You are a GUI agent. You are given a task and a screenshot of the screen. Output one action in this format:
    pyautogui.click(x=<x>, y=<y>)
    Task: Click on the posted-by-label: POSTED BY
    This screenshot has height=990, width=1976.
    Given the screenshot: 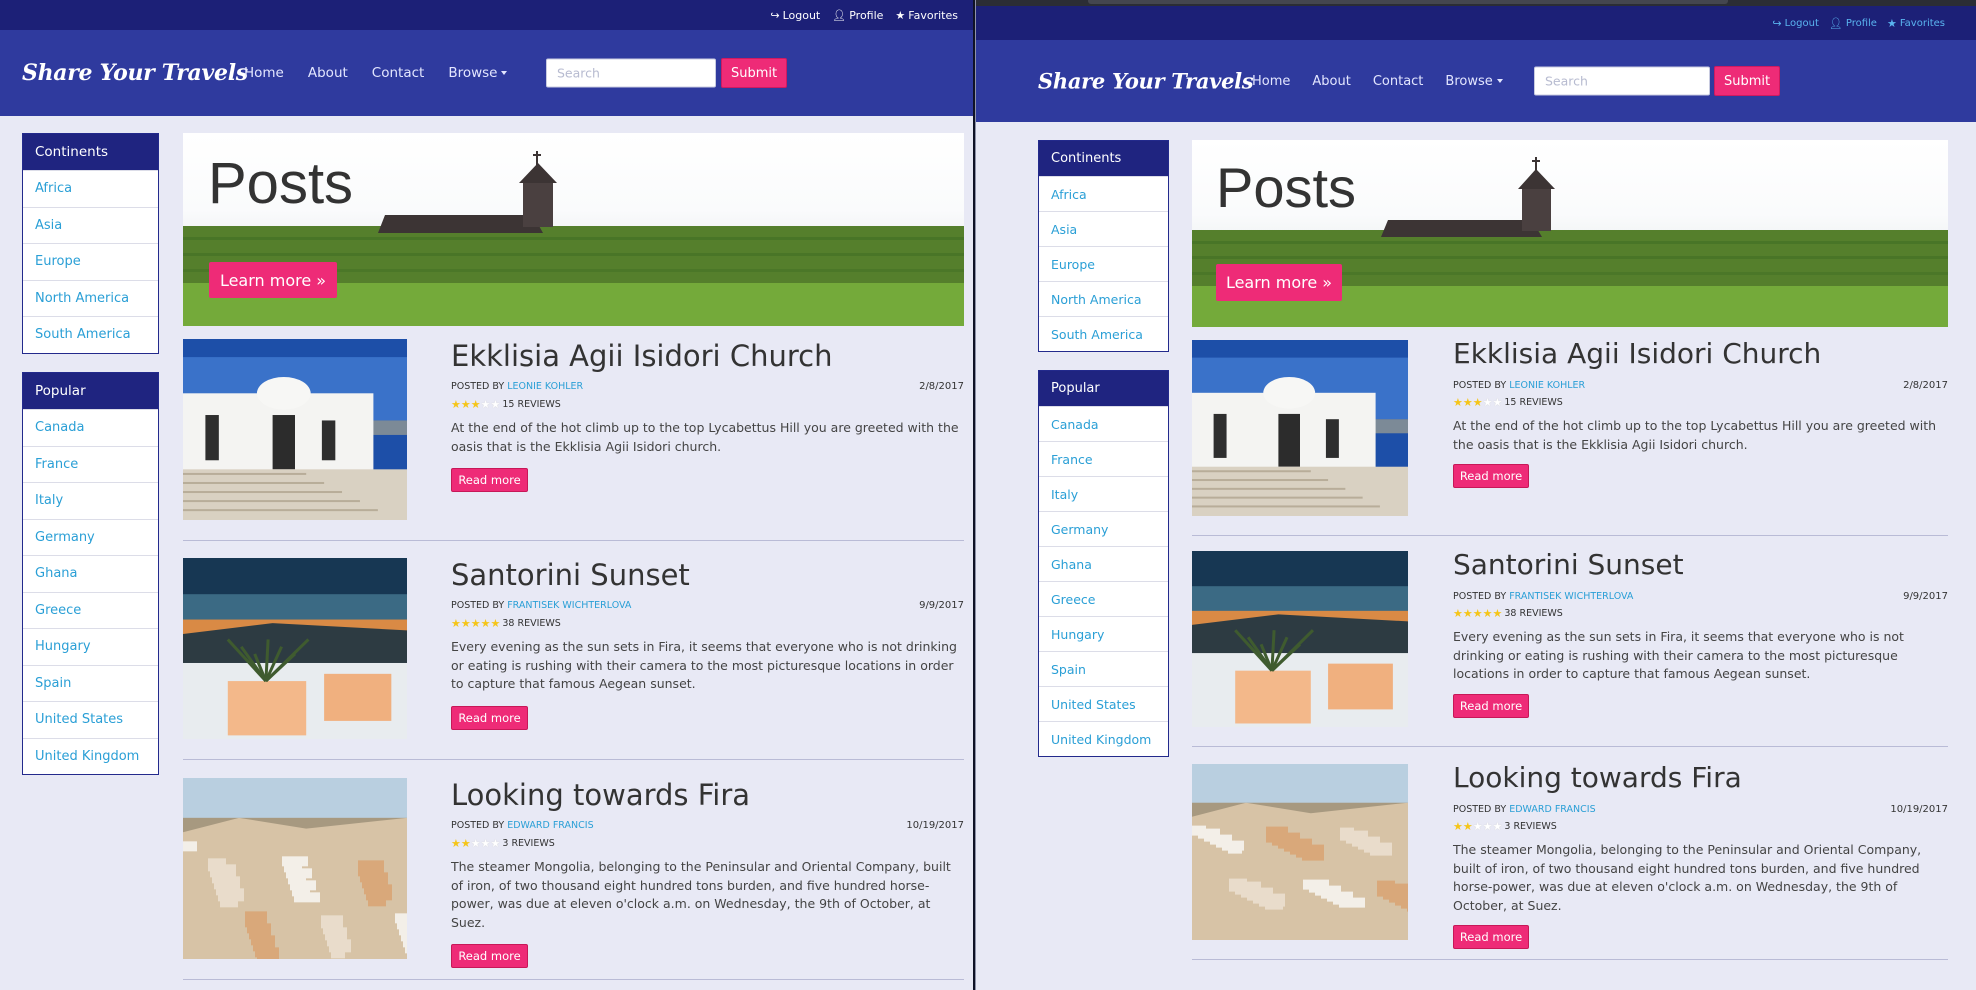 What is the action you would take?
    pyautogui.click(x=1480, y=385)
    